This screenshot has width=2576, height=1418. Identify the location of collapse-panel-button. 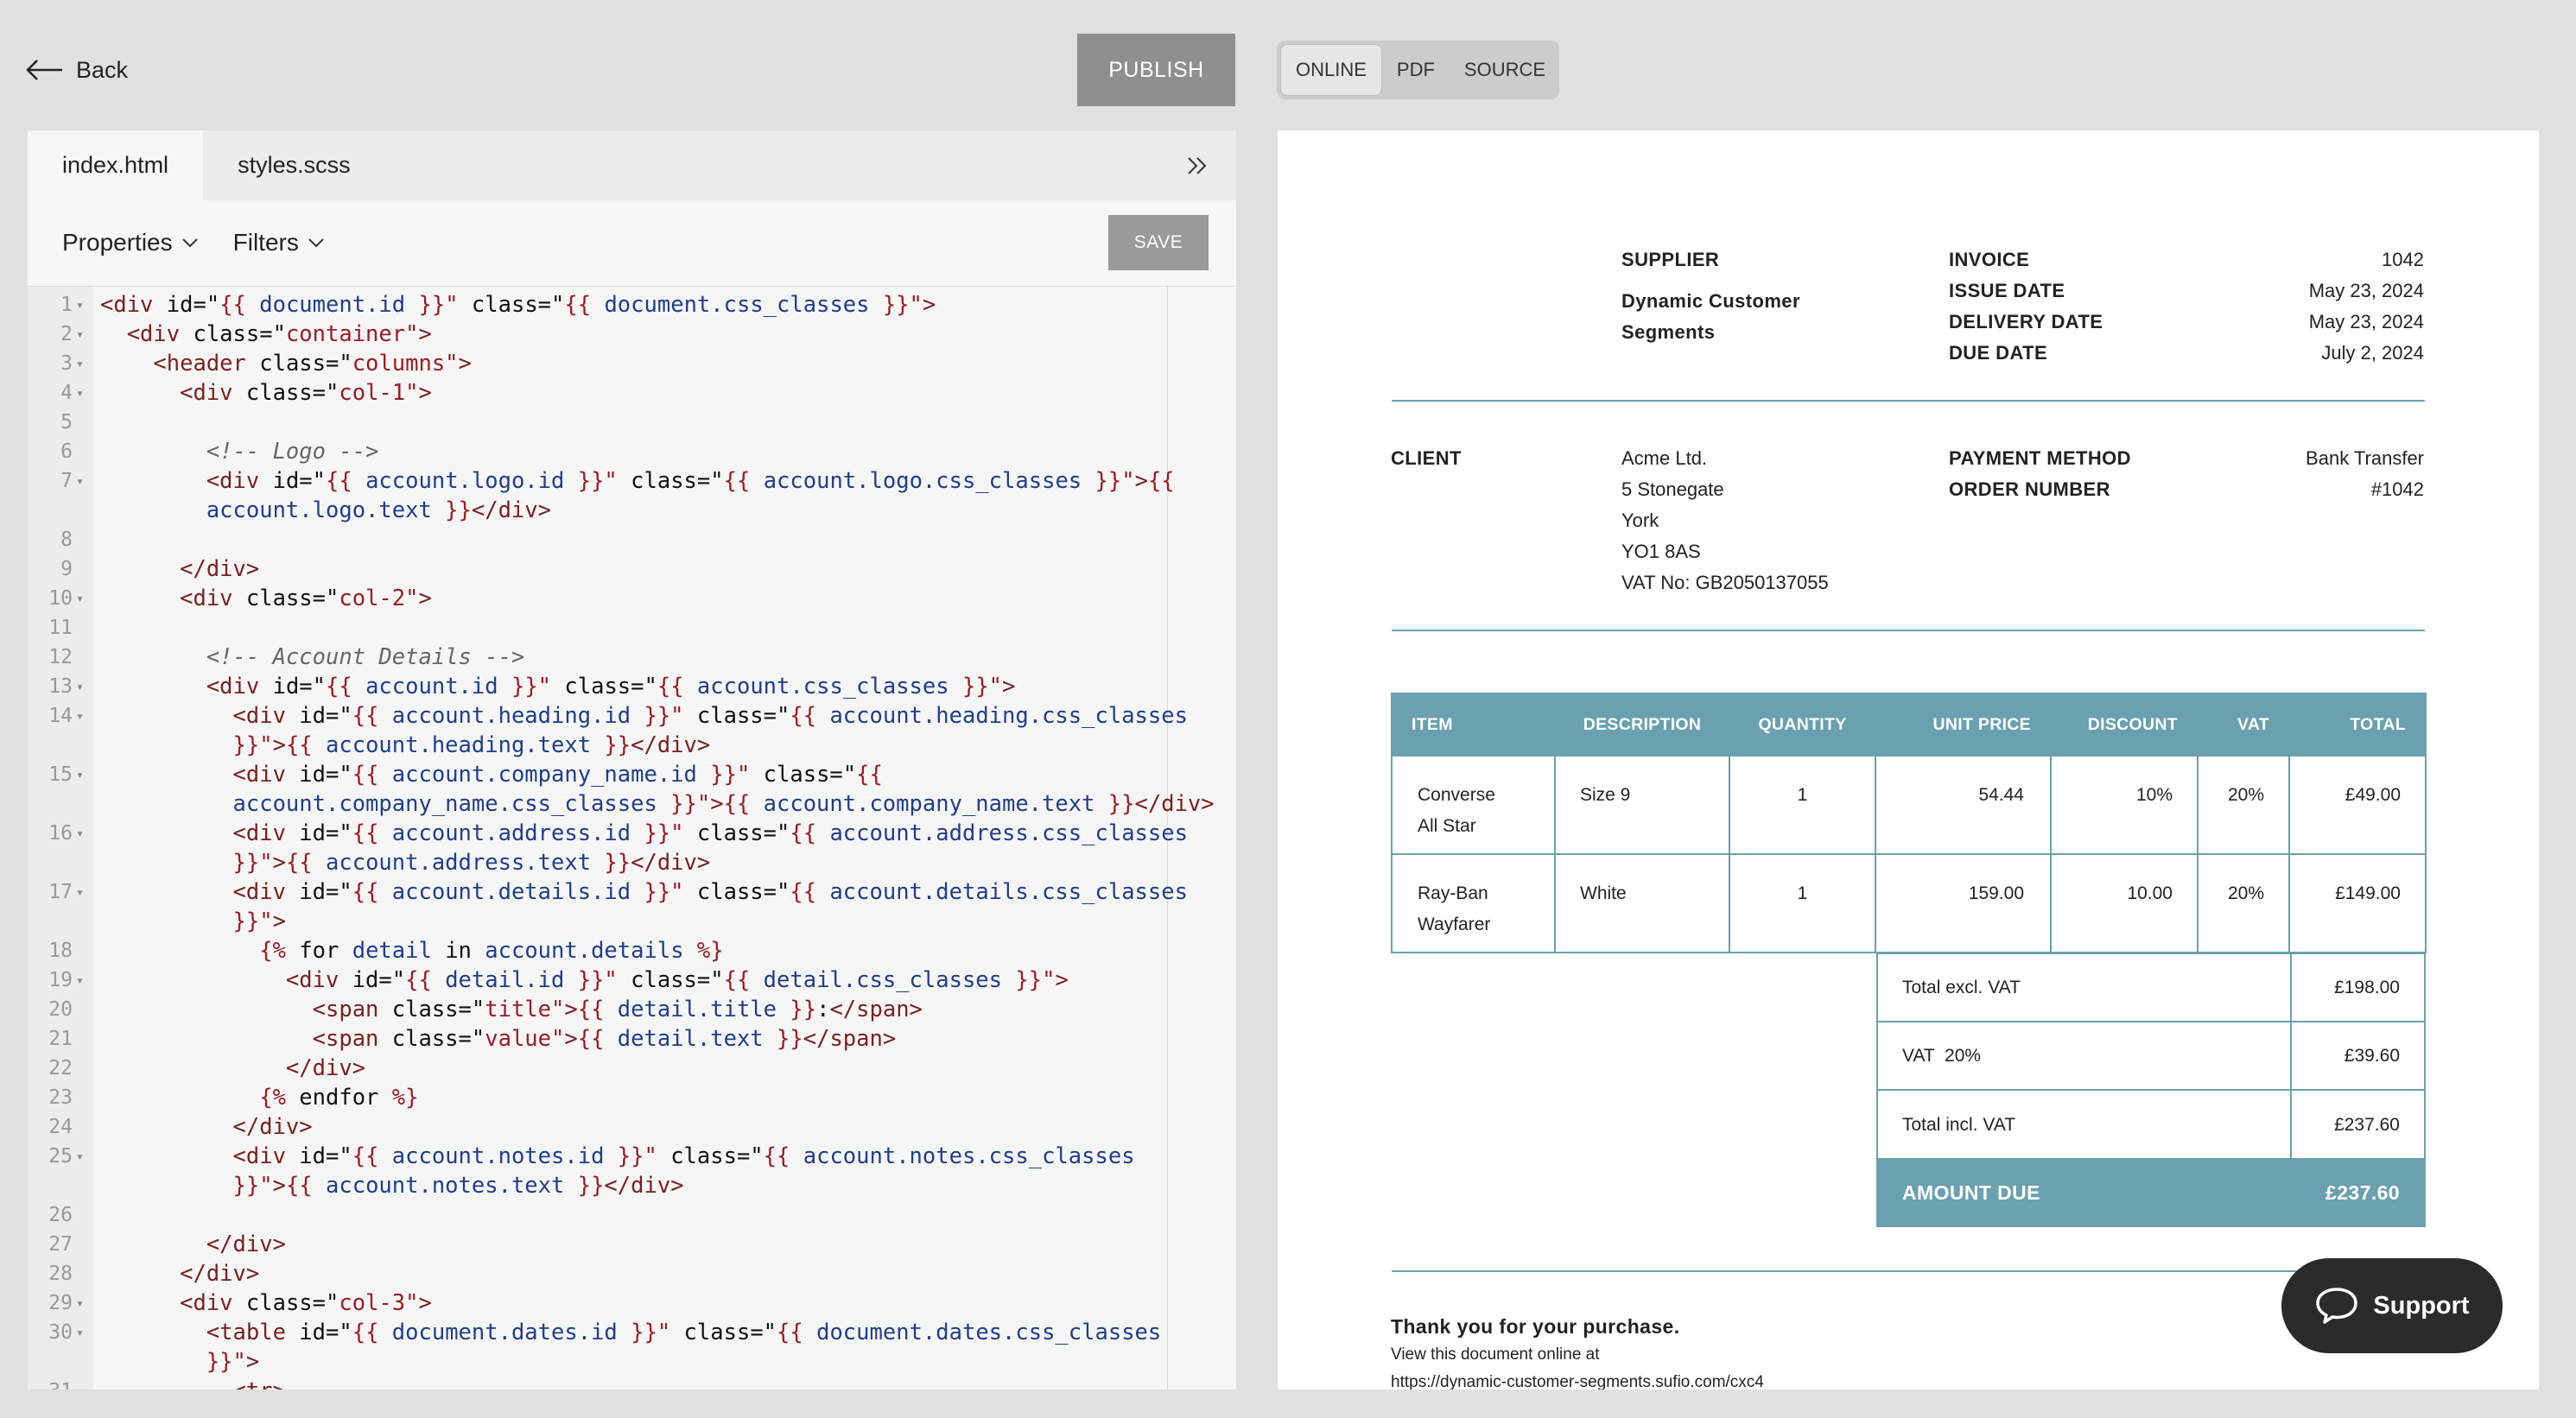
(1197, 165).